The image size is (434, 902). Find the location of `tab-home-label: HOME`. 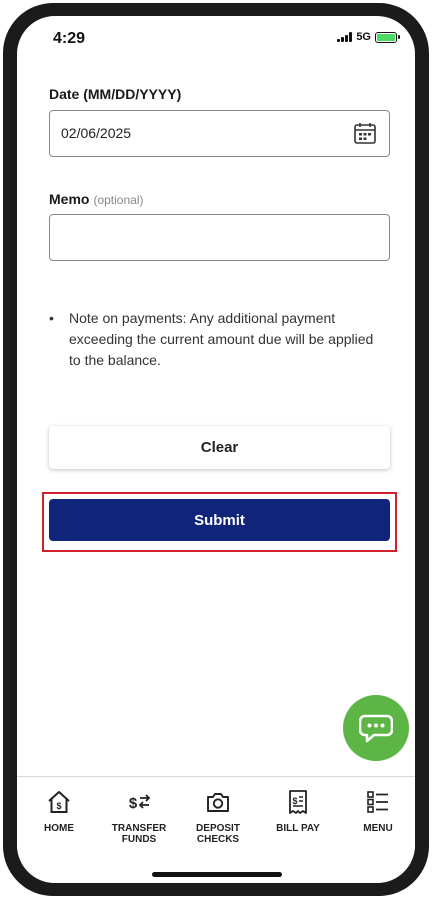

tab-home-label: HOME is located at coordinates (59, 828).